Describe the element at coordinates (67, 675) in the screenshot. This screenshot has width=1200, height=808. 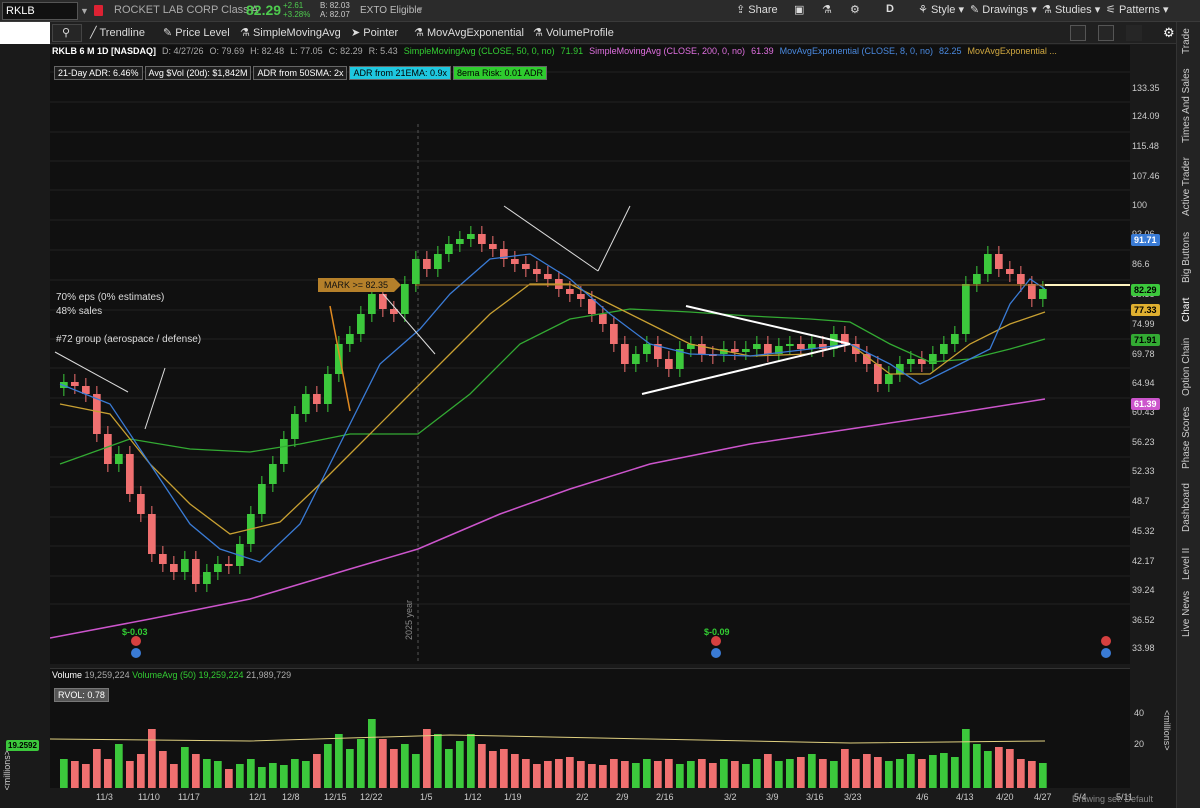
I see `volume-label: Volume` at that location.